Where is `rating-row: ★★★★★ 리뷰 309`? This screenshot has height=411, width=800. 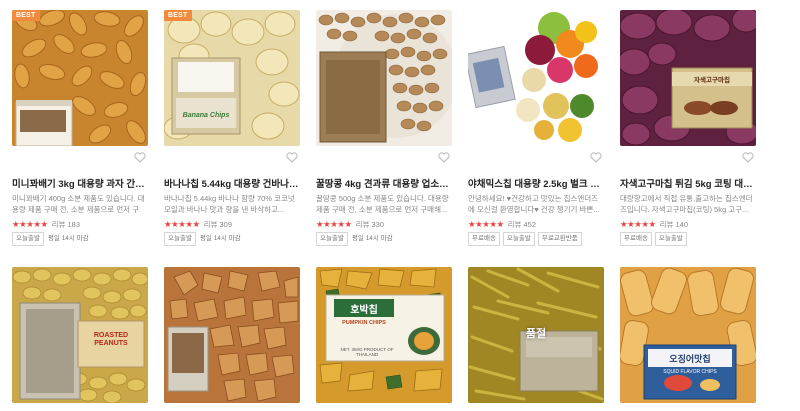 rating-row: ★★★★★ 리뷰 309 is located at coordinates (198, 224).